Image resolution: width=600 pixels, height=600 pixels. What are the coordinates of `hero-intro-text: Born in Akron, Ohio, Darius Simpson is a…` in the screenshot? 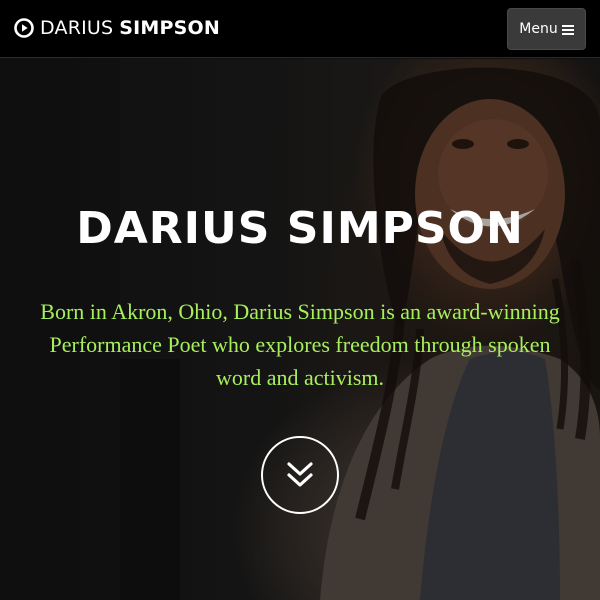 It's located at (300, 344).